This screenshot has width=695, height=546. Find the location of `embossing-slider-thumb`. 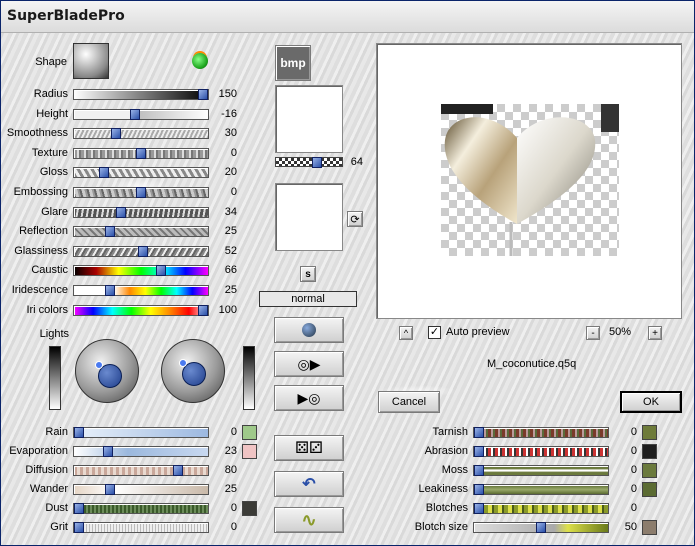

embossing-slider-thumb is located at coordinates (141, 192).